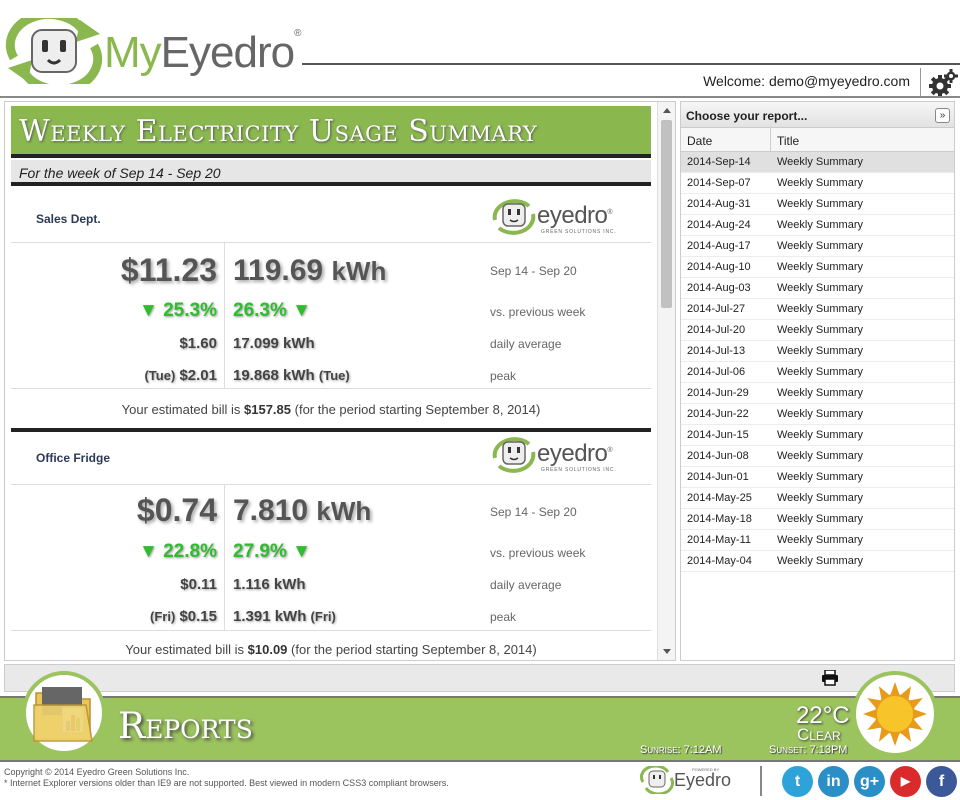 This screenshot has height=800, width=960. I want to click on report-list-item: 2014-Jun-15 Weekly Summary, so click(817, 435).